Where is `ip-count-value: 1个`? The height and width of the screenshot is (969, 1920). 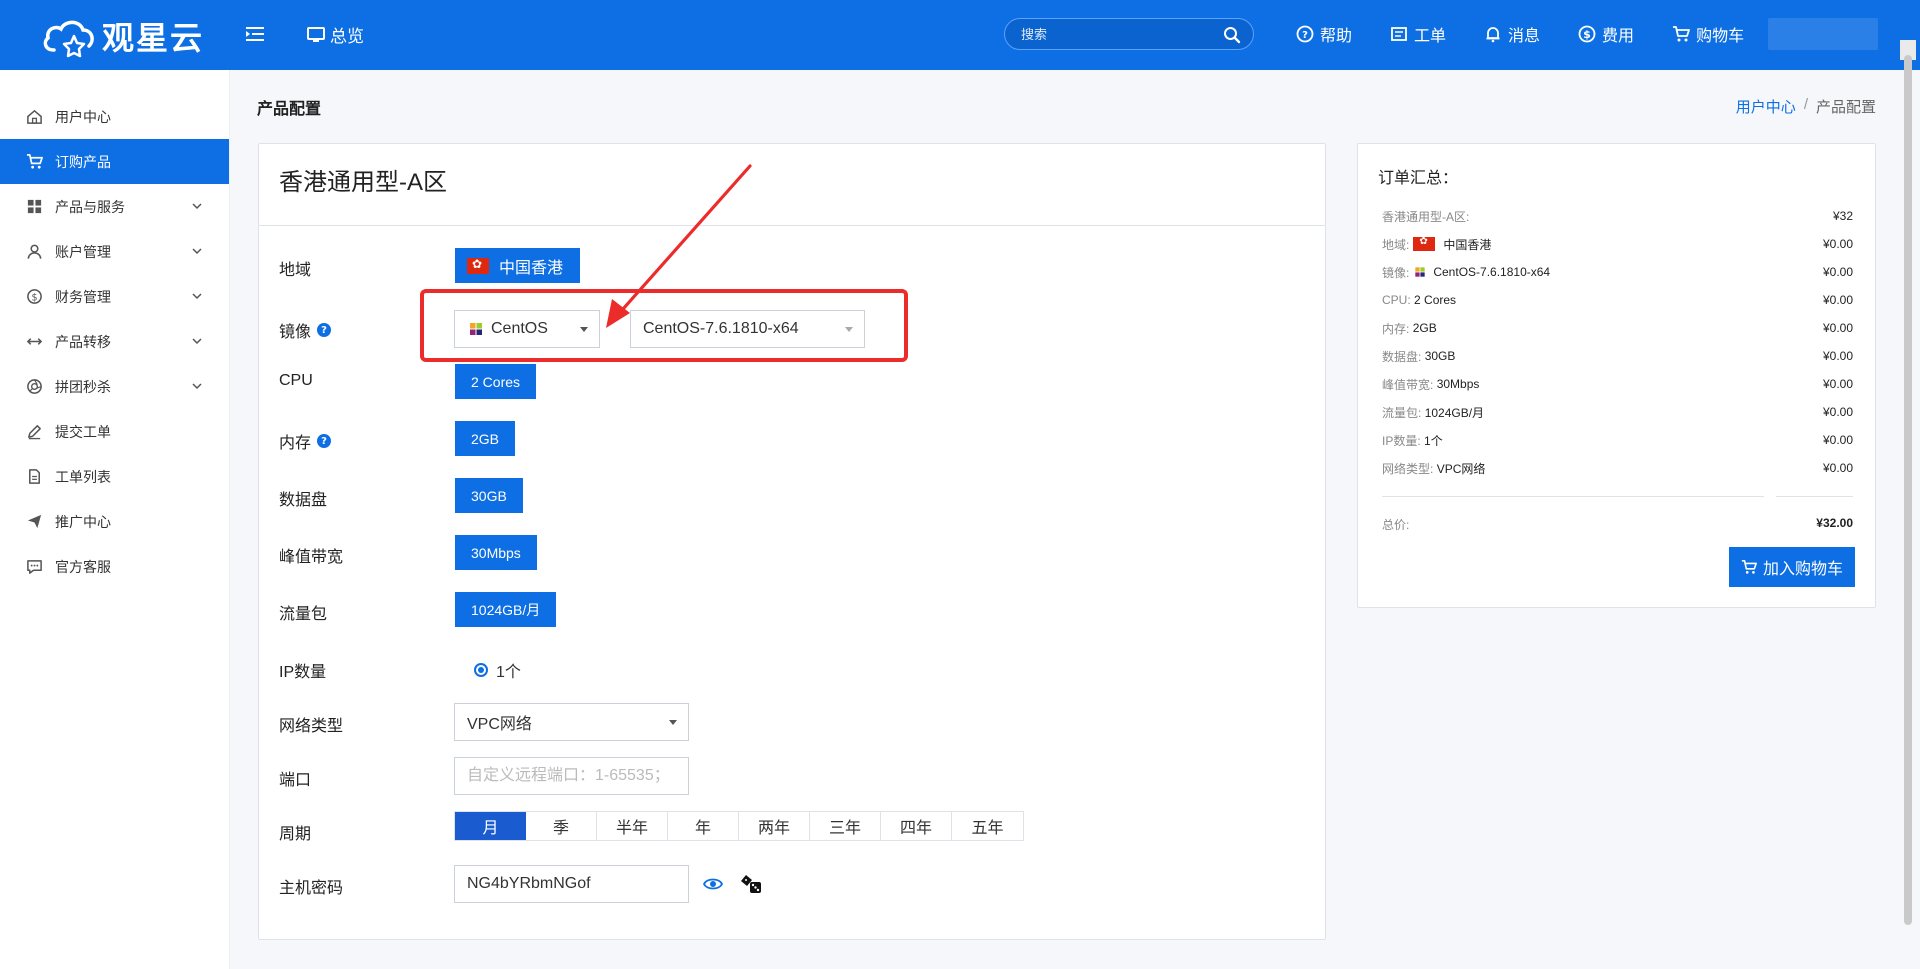 ip-count-value: 1个 is located at coordinates (508, 672).